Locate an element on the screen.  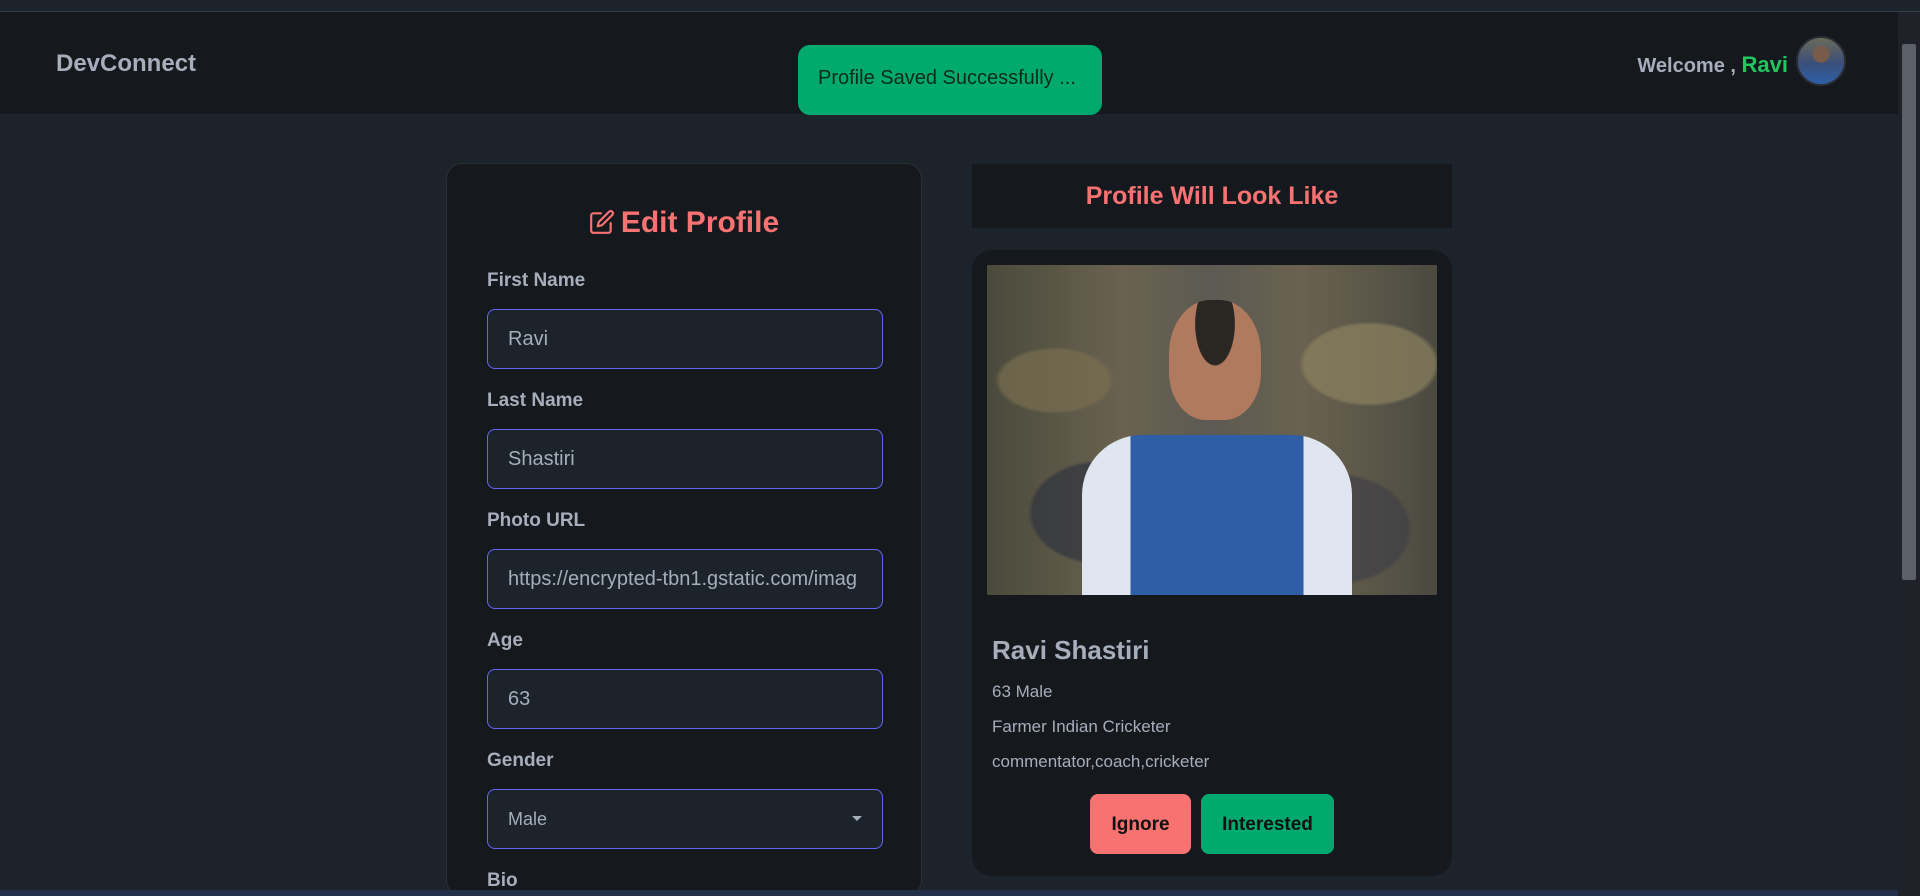
gender-select-value: Male is located at coordinates (528, 819).